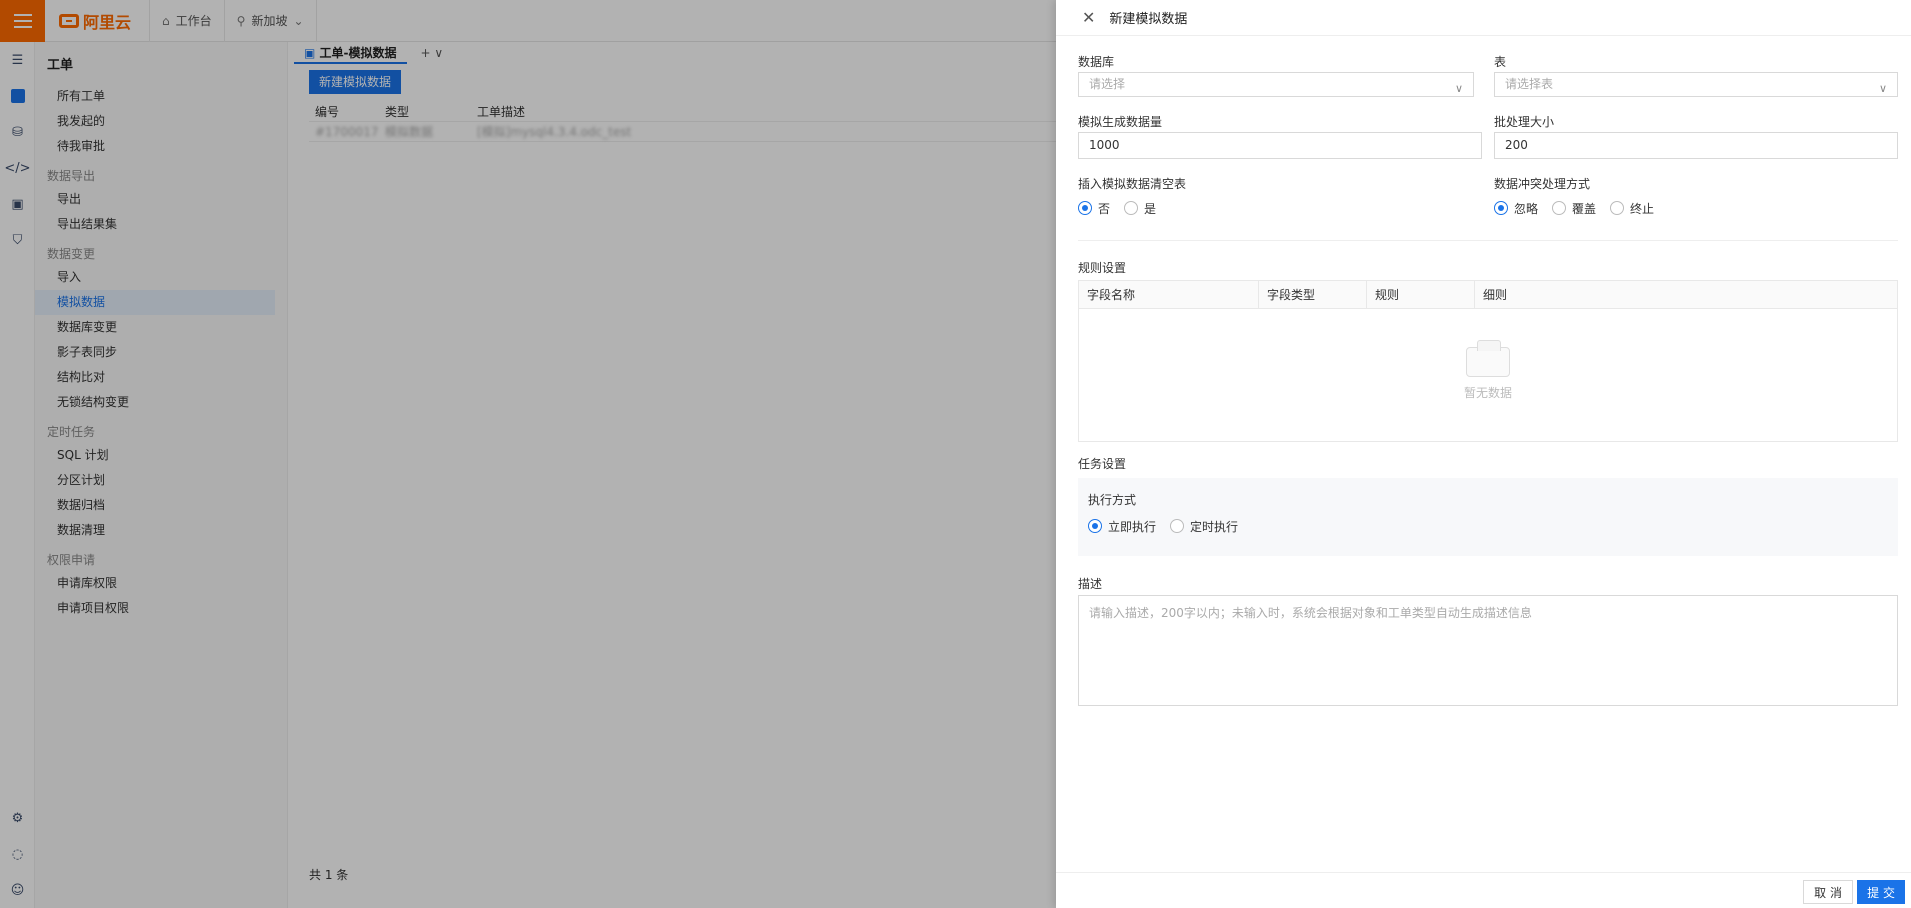 The height and width of the screenshot is (908, 1911). I want to click on count-field: 模拟生成数据量 1000, so click(1280, 136).